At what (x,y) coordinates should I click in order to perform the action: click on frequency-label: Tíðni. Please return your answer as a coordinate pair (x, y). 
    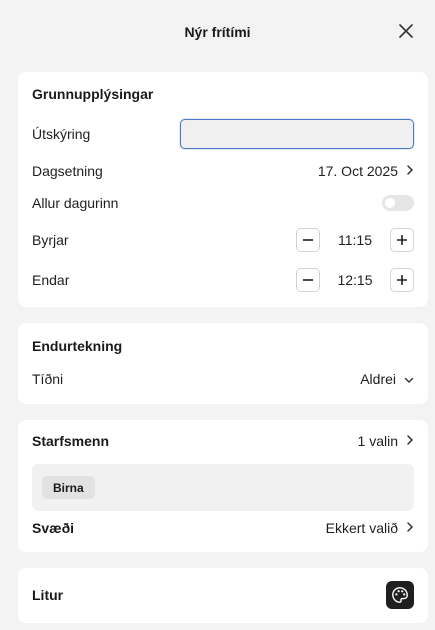
    Looking at the image, I should click on (48, 379).